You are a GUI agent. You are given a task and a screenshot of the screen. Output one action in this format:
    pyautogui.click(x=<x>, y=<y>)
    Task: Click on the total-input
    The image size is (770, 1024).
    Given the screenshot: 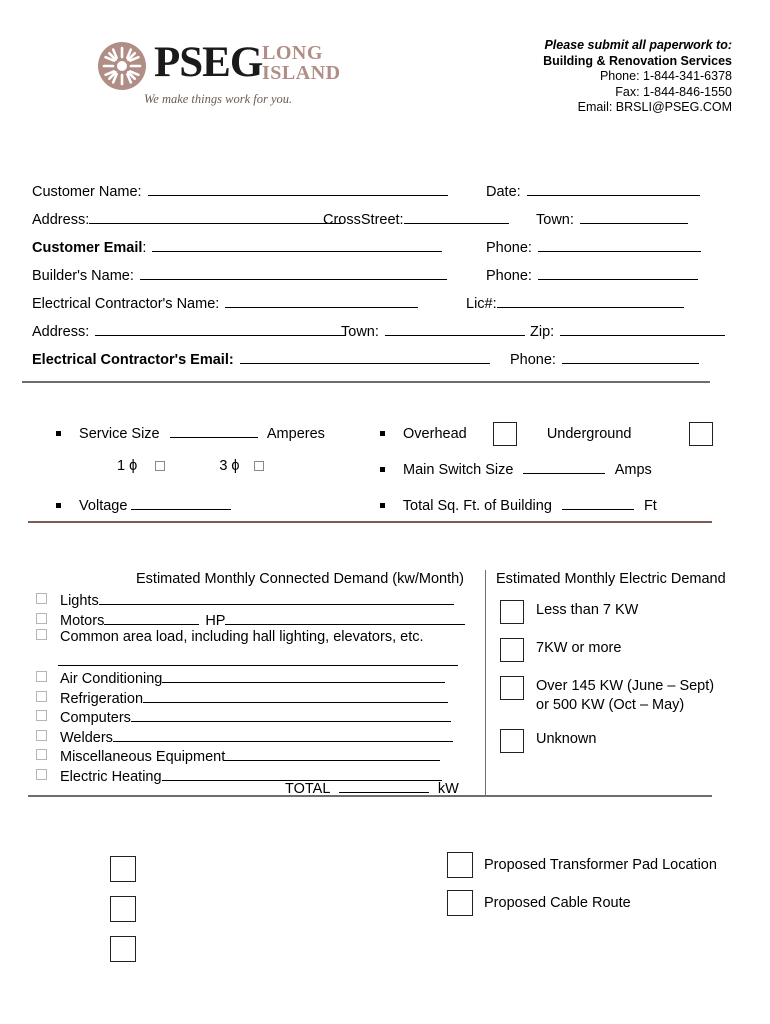 What is the action you would take?
    pyautogui.click(x=383, y=785)
    